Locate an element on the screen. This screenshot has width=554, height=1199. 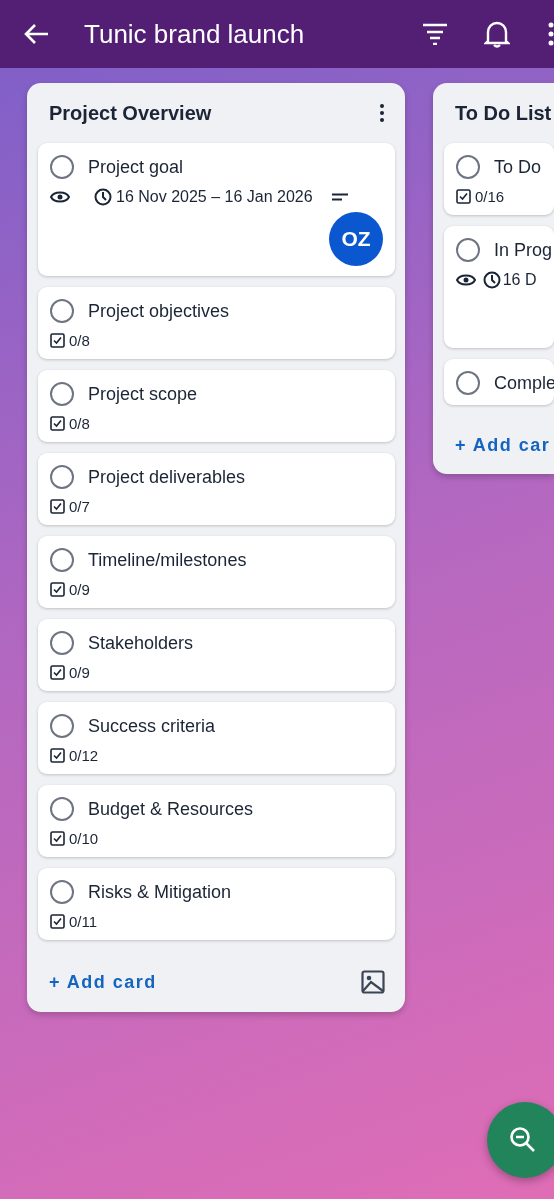
add-card-button: + Add car is located at coordinates (503, 445).